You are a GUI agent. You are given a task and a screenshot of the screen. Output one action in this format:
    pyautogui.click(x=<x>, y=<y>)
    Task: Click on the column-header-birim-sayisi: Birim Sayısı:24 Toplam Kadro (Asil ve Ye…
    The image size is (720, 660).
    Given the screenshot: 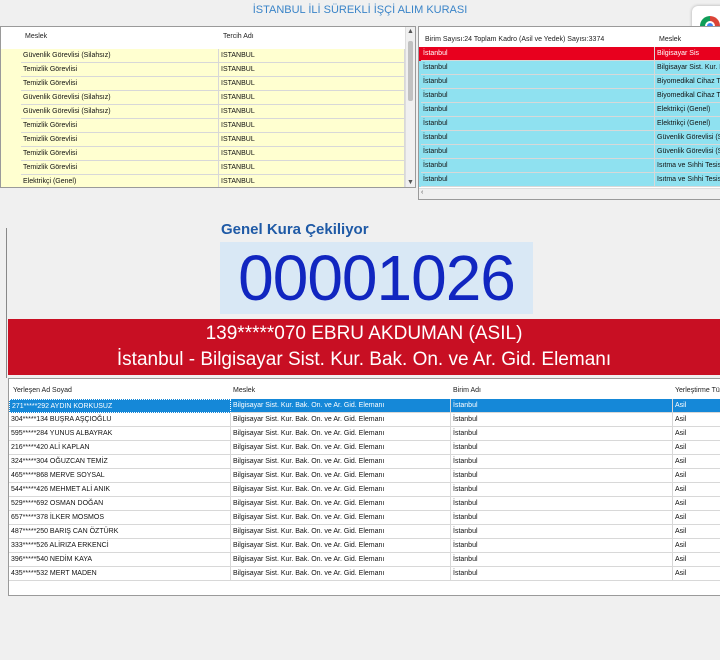 What is the action you would take?
    pyautogui.click(x=539, y=39)
    